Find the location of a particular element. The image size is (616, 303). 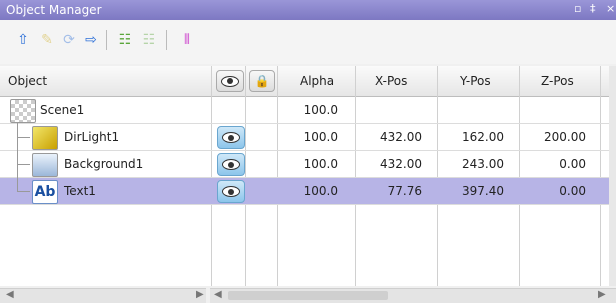

pin-icon: ‡ is located at coordinates (593, 8).